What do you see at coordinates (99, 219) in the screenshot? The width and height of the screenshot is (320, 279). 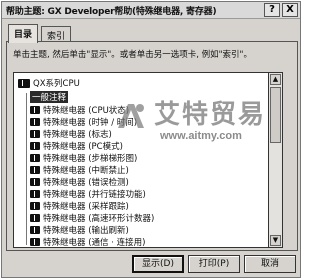 I see `tree-item-label: 特殊继电器 (高速环形计数器)` at bounding box center [99, 219].